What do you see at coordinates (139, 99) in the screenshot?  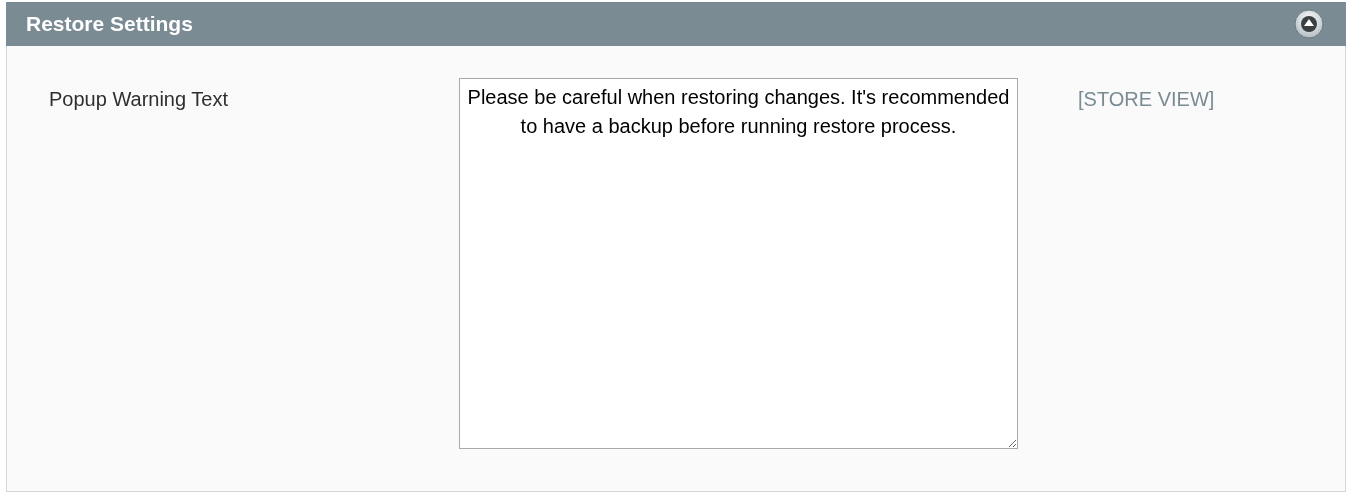 I see `field-label: Popup Warning Text` at bounding box center [139, 99].